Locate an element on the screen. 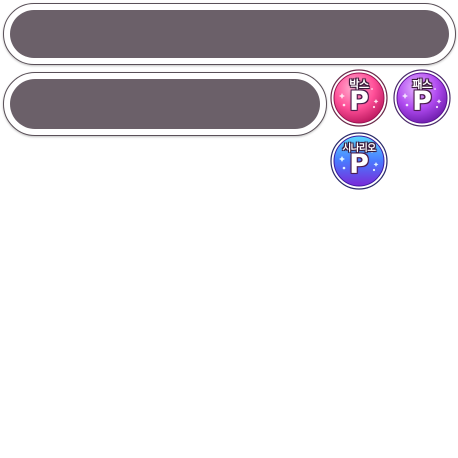 Image resolution: width=458 pixels, height=458 pixels. top-status-bar is located at coordinates (229, 34).